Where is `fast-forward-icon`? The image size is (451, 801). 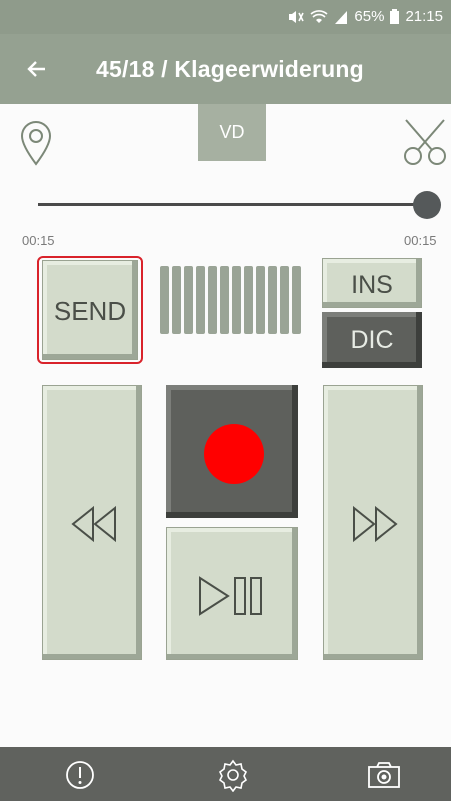 fast-forward-icon is located at coordinates (375, 524).